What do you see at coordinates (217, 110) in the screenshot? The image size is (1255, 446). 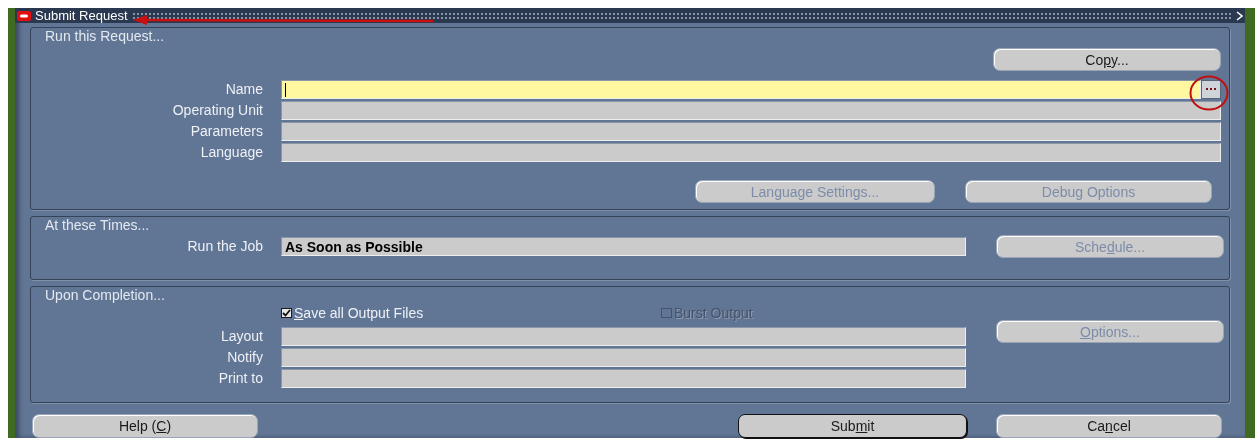 I see `field-label: Operating Unit` at bounding box center [217, 110].